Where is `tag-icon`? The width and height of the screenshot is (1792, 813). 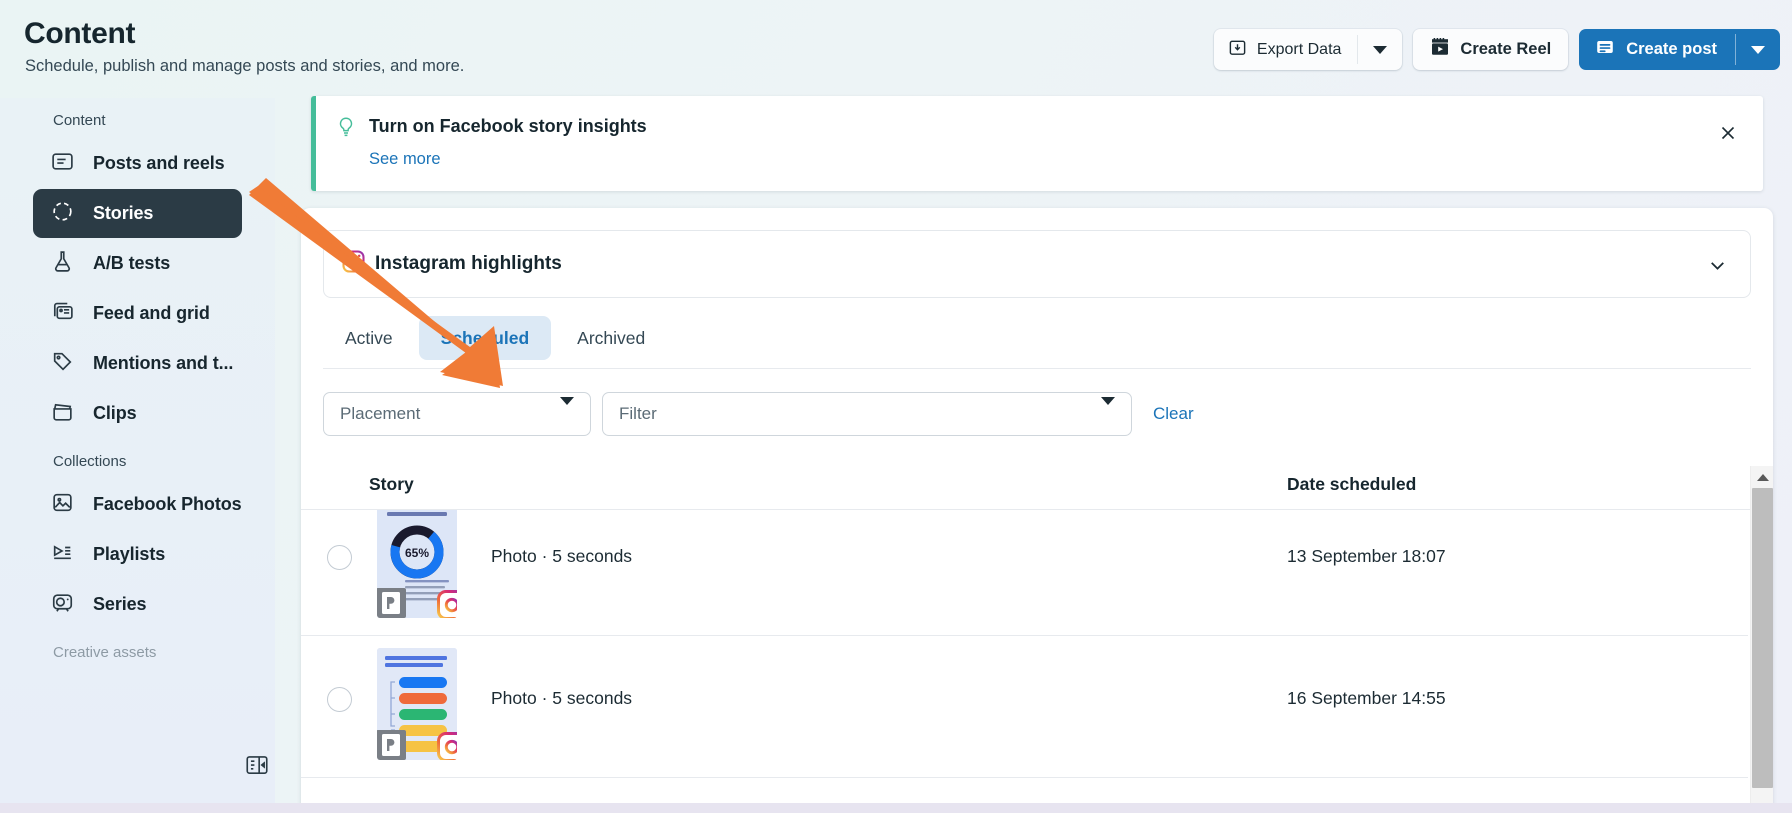
tag-icon is located at coordinates (62, 364).